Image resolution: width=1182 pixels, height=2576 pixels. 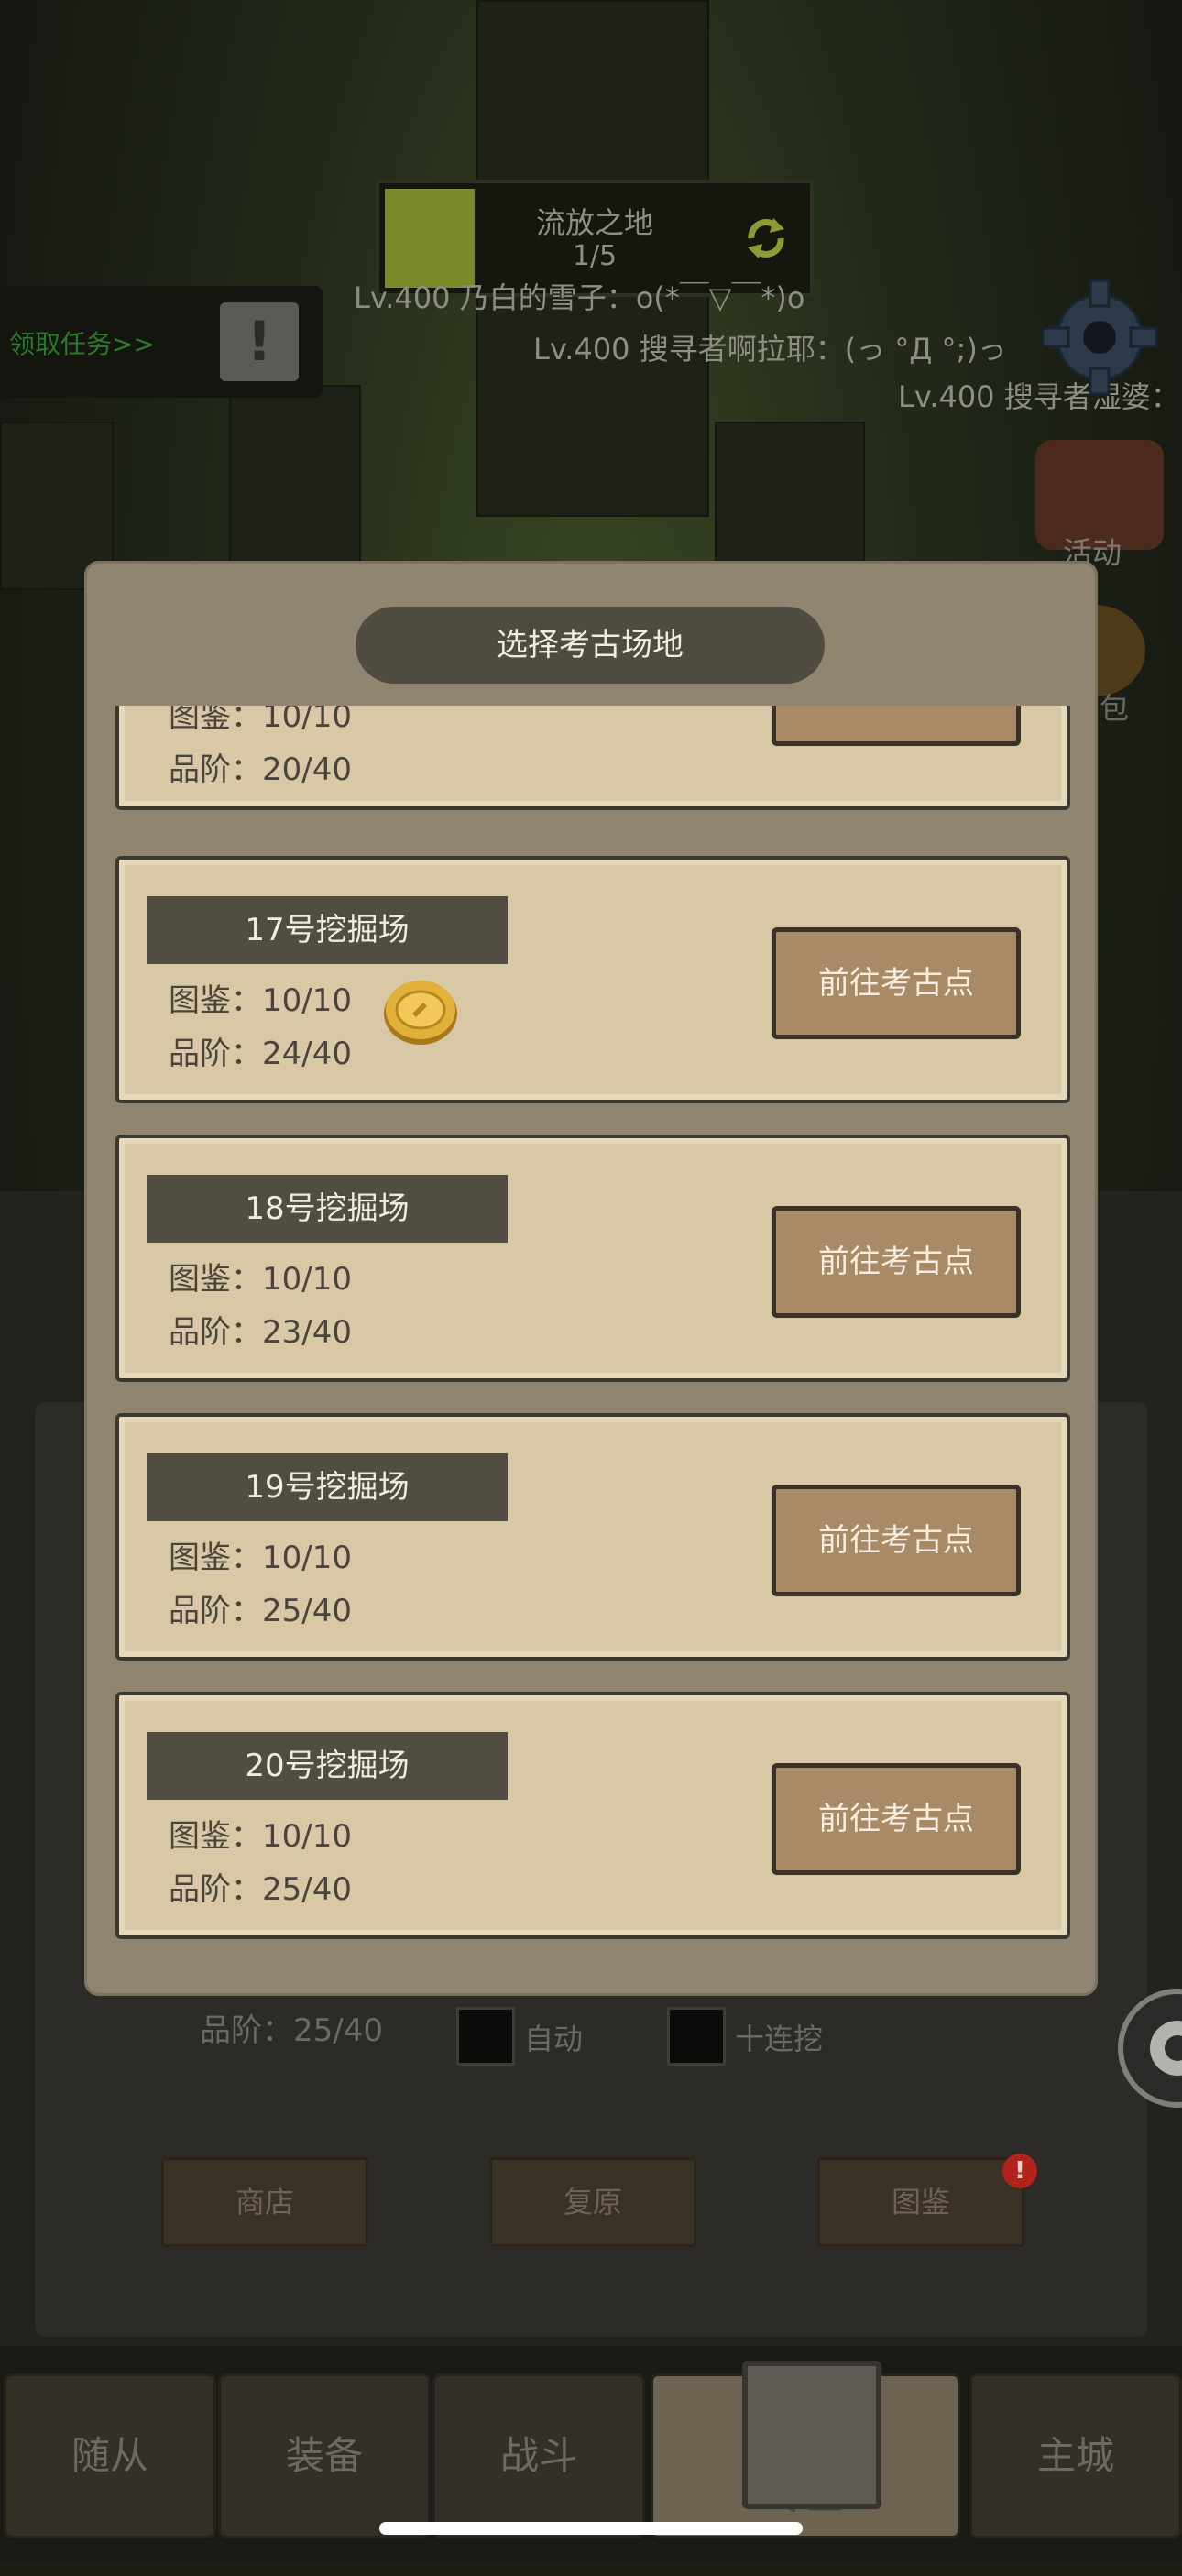 What do you see at coordinates (696, 2036) in the screenshot?
I see `ten-dig-checkbox` at bounding box center [696, 2036].